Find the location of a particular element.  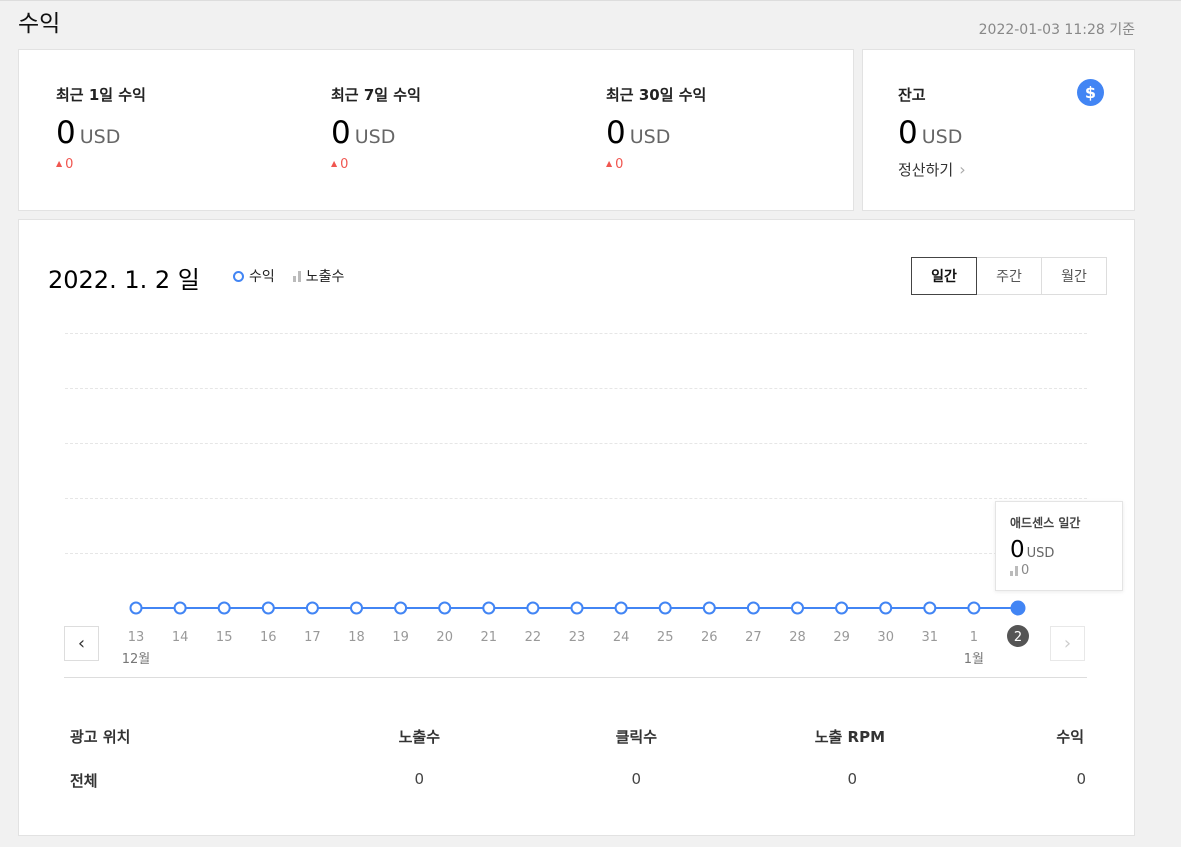

chevron-left-icon: ‹ is located at coordinates (81, 643).